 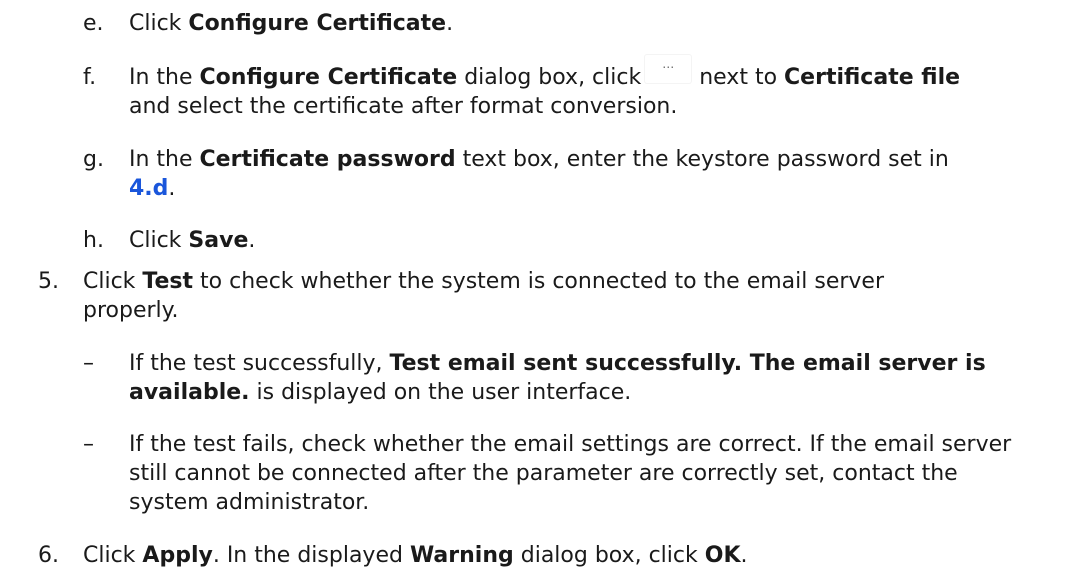 What do you see at coordinates (563, 241) in the screenshot?
I see `step-h: h. Click Save.` at bounding box center [563, 241].